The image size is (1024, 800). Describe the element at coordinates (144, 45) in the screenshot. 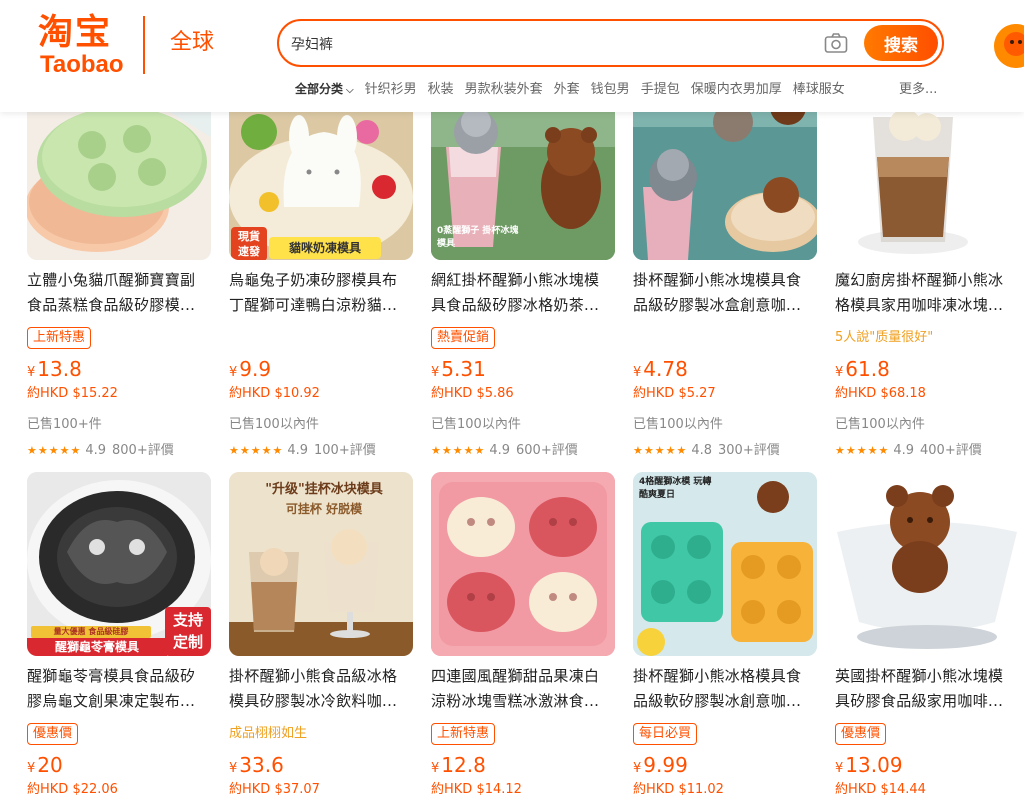

I see `logo-divider` at that location.